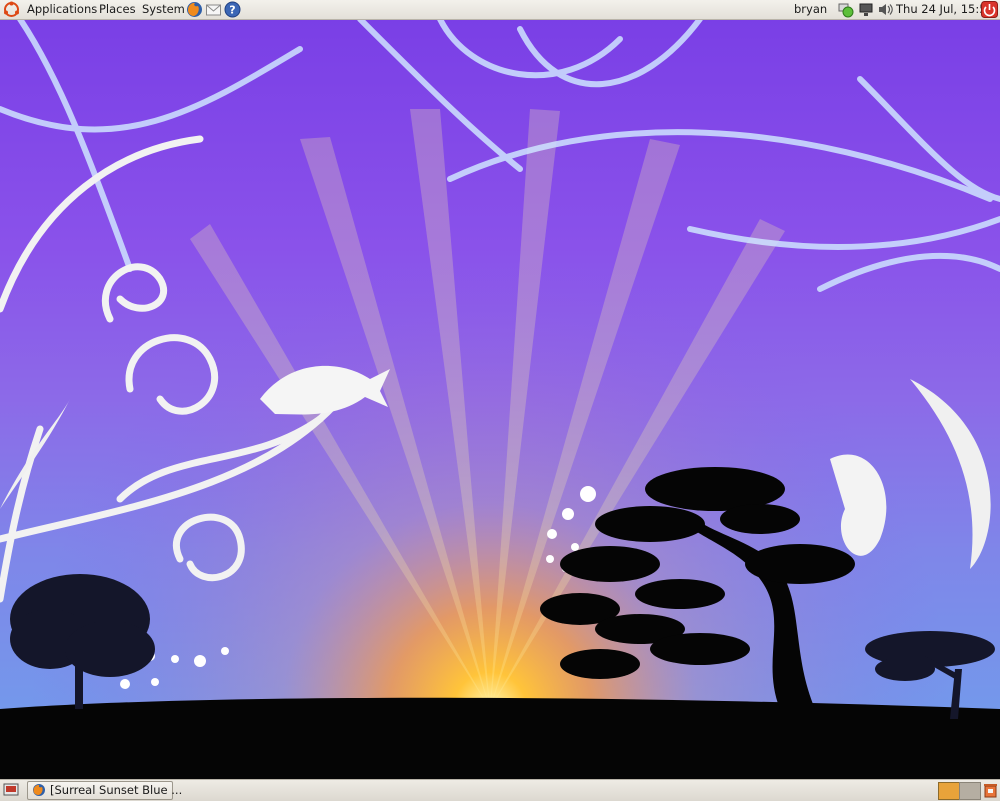 The height and width of the screenshot is (801, 1000). I want to click on menu-system: System, so click(163, 9).